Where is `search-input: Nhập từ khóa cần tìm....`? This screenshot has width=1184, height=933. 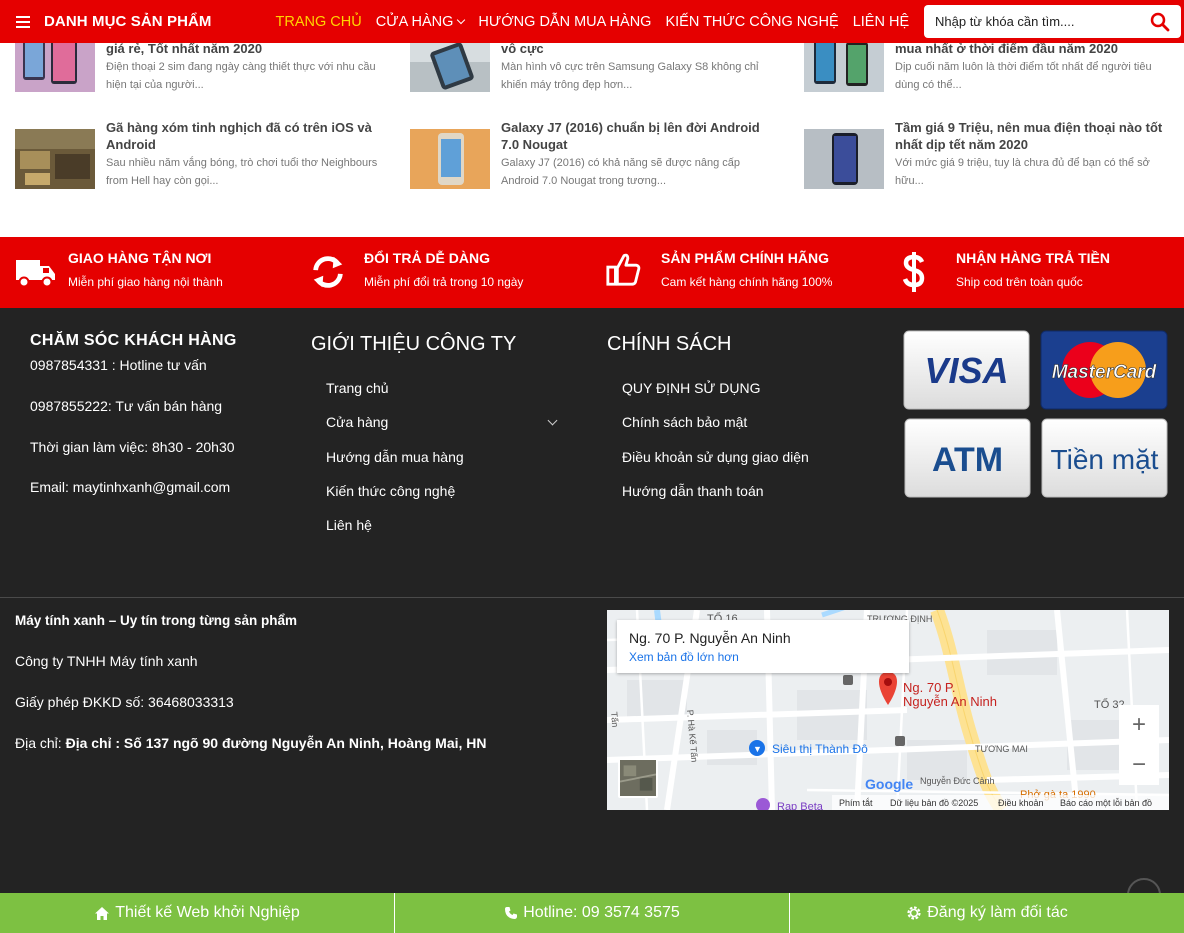
search-input: Nhập từ khóa cần tìm.... is located at coordinates (1041, 21).